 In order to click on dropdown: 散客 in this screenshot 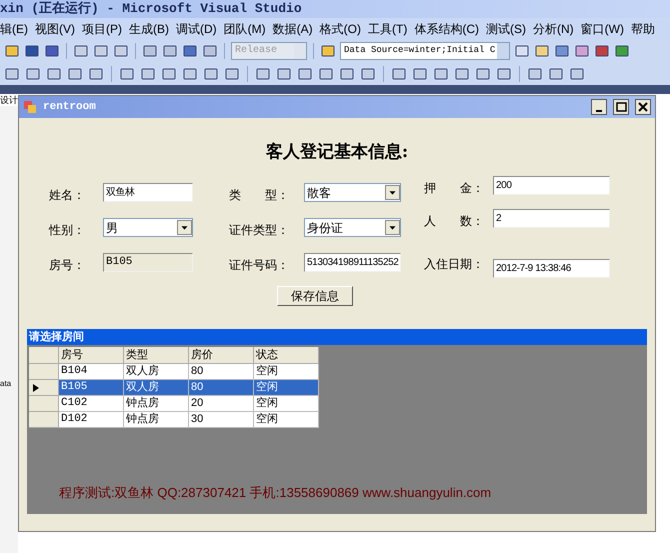, I will do `click(352, 192)`.